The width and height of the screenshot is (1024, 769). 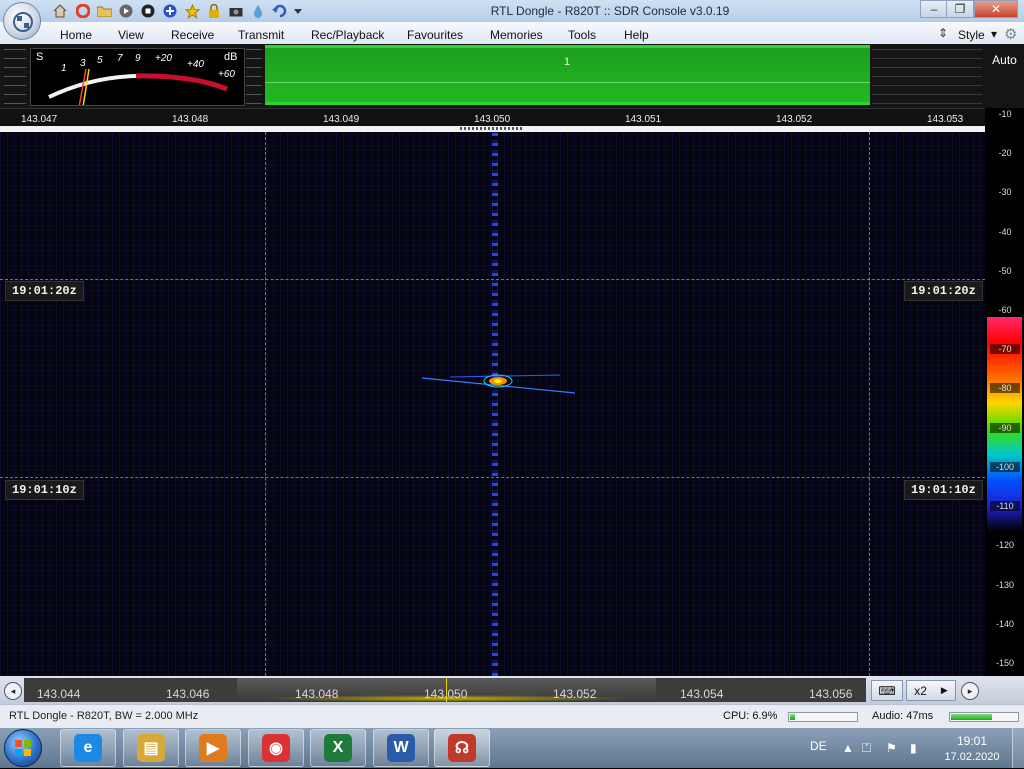 I want to click on splitter-grip-icon, so click(x=492, y=128).